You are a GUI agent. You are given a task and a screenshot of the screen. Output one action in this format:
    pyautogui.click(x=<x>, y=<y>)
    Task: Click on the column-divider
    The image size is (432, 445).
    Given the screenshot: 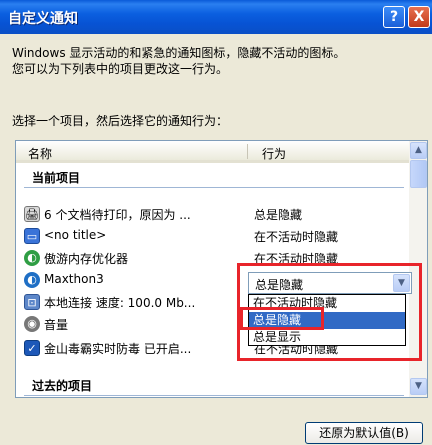 What is the action you would take?
    pyautogui.click(x=247, y=151)
    